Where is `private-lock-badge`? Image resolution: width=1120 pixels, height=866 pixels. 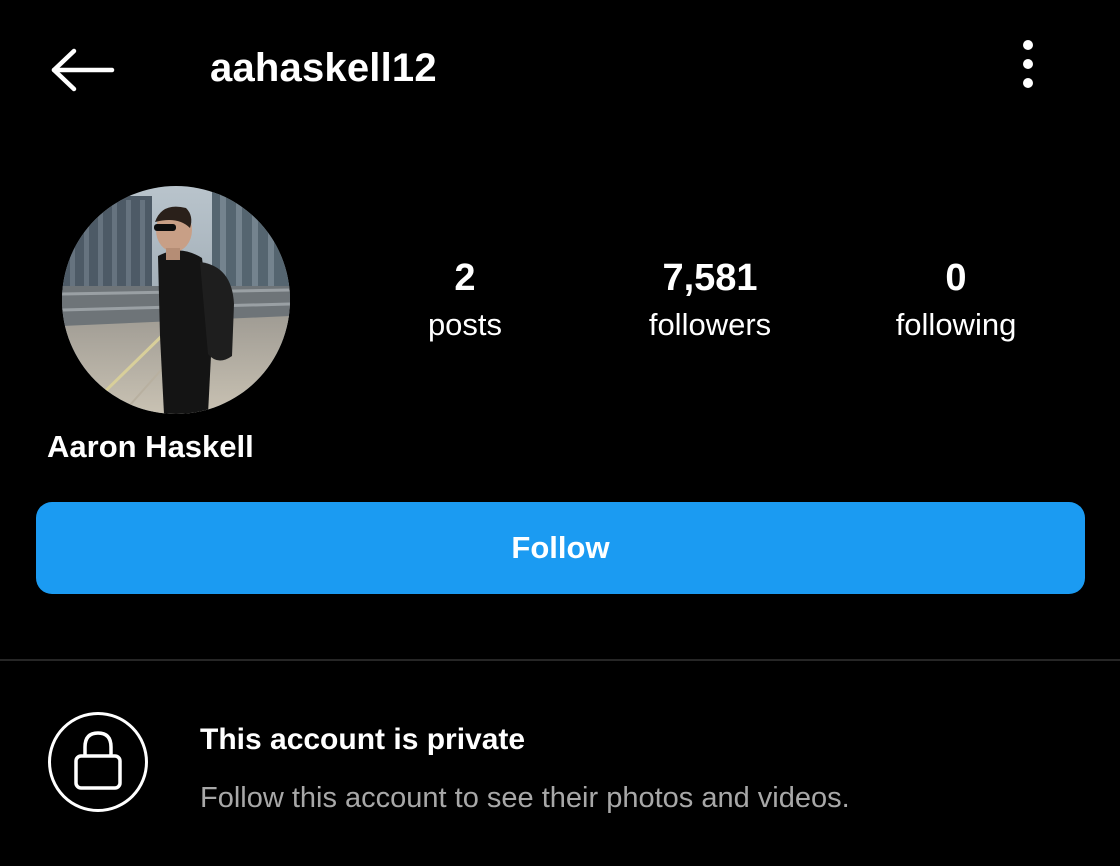 private-lock-badge is located at coordinates (98, 762).